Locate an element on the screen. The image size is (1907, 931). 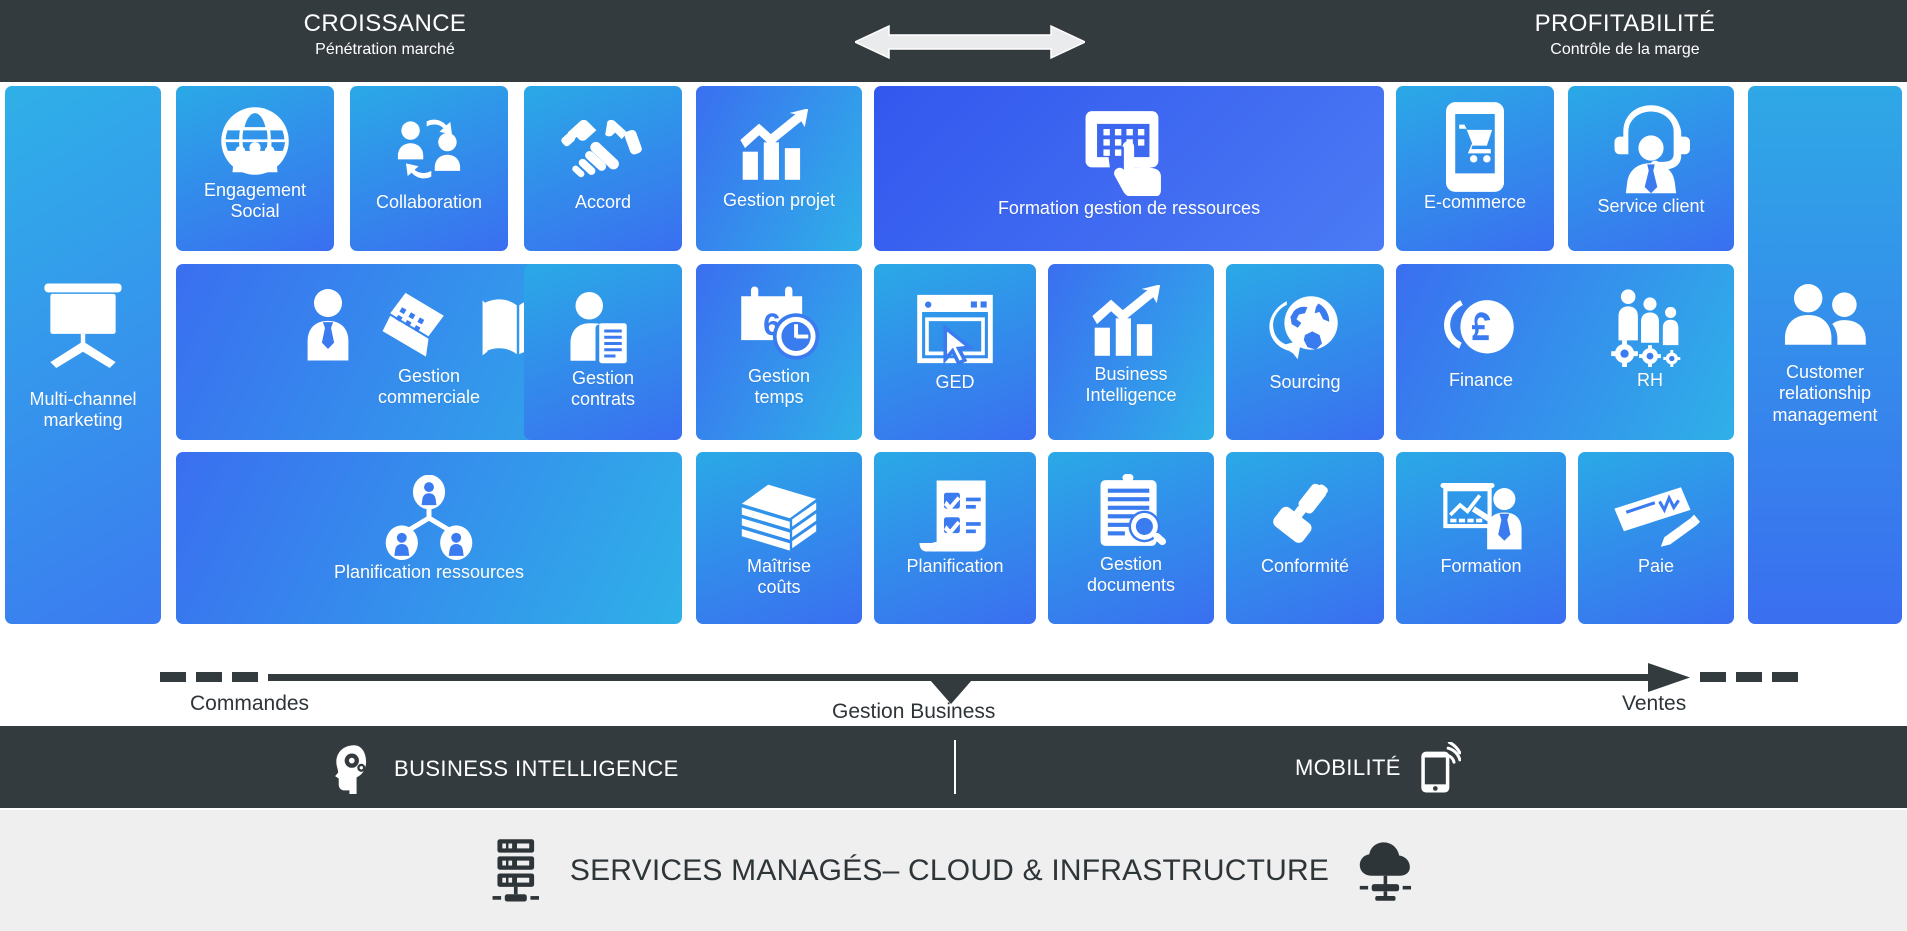
checklist-icon is located at coordinates (955, 516).